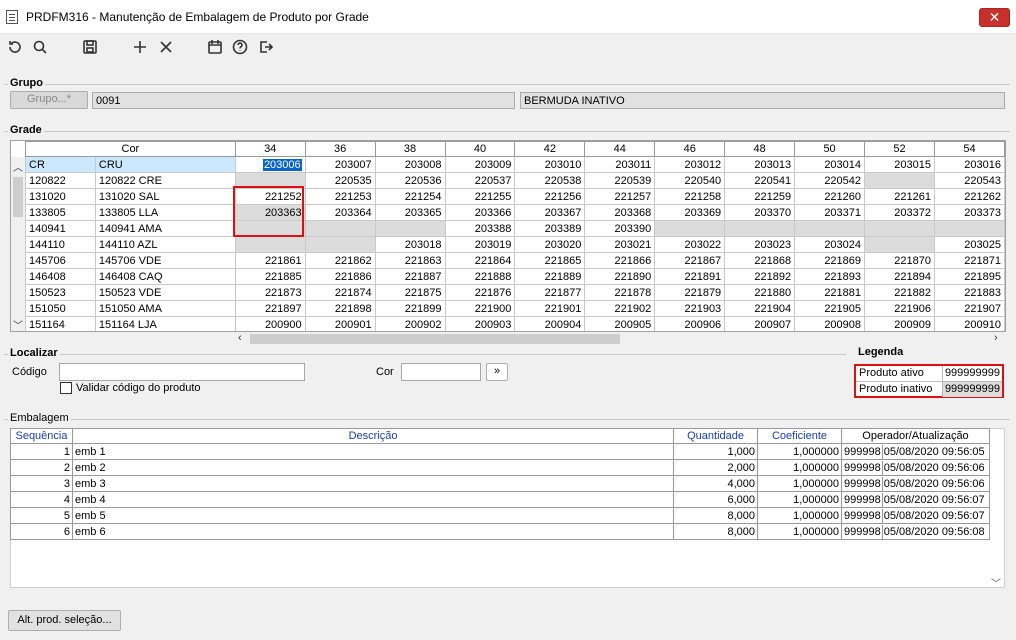  I want to click on hscroll-thumb, so click(435, 339).